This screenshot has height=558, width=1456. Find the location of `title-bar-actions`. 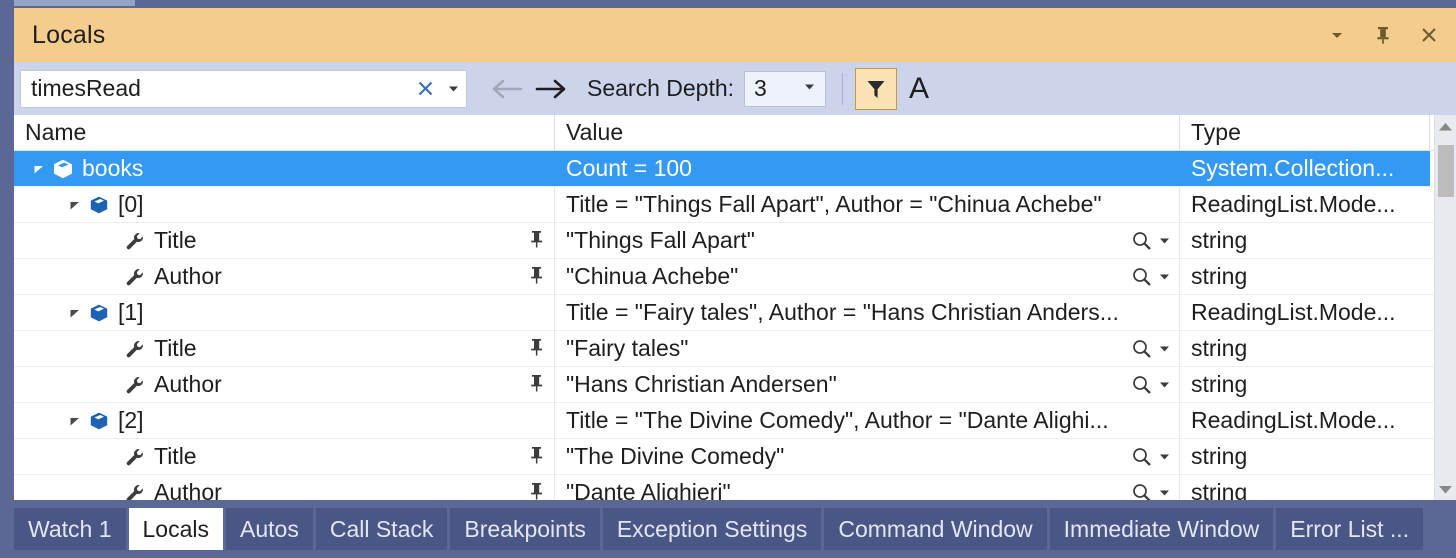

title-bar-actions is located at coordinates (1383, 35).